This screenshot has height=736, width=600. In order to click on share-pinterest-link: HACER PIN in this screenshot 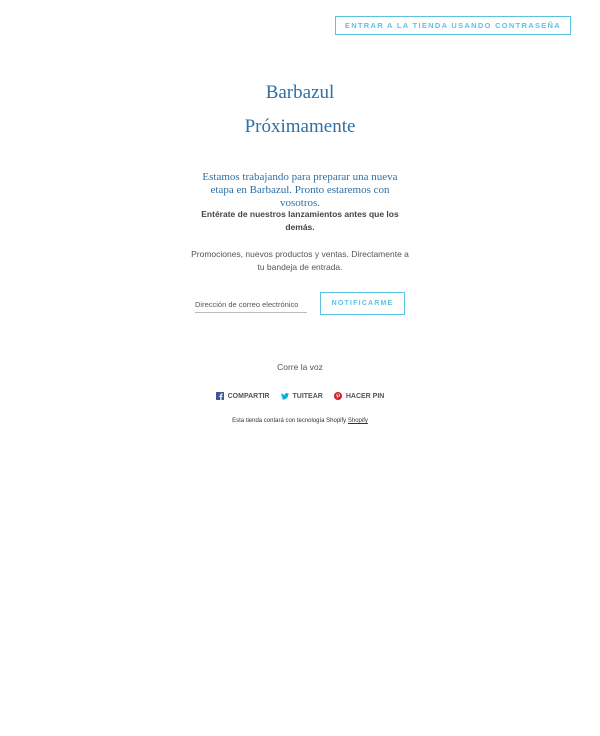, I will do `click(359, 396)`.